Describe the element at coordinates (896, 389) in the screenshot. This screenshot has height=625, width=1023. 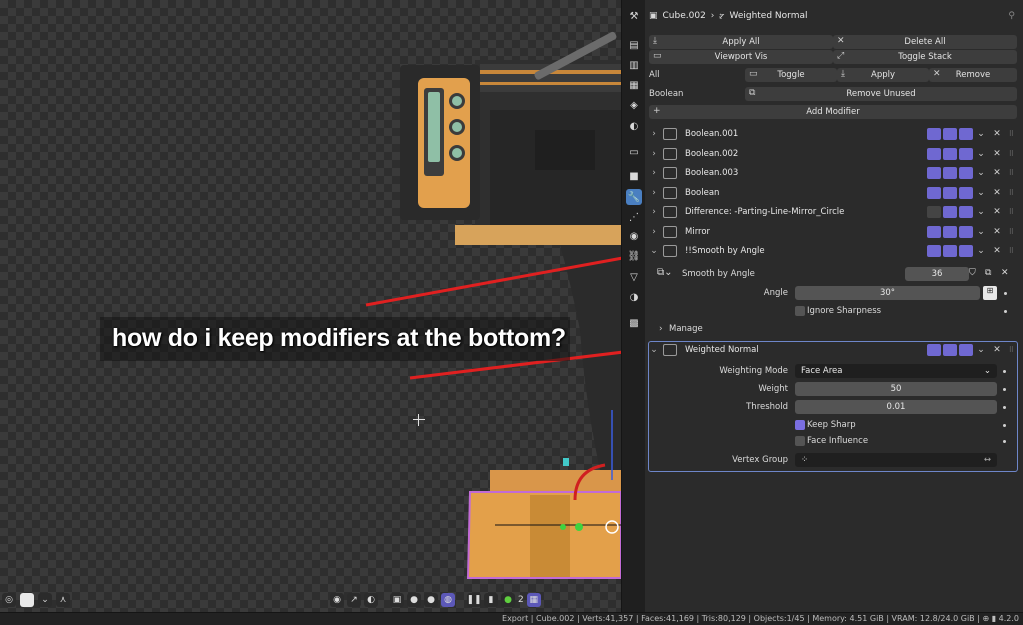
I see `weight-field: 50` at that location.